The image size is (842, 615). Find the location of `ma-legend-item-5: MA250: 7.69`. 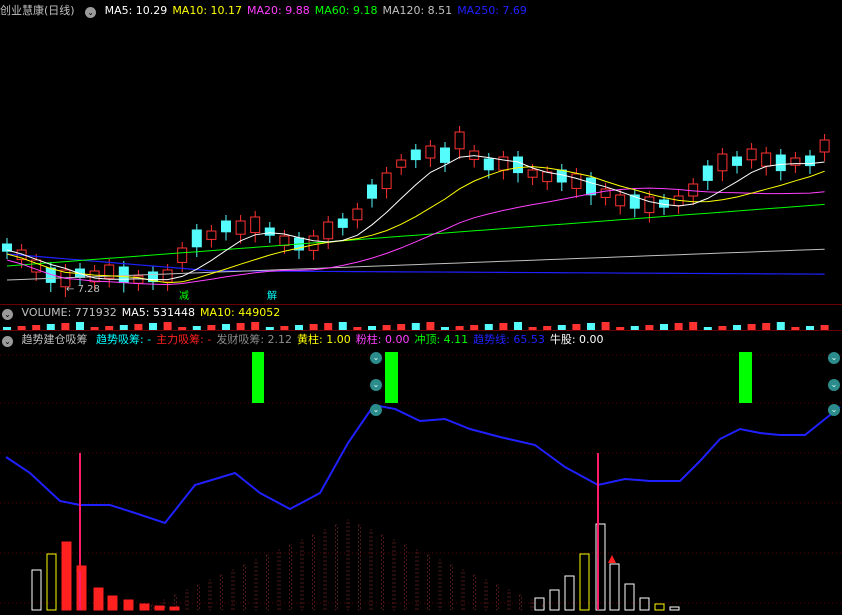

ma-legend-item-5: MA250: 7.69 is located at coordinates (492, 10).